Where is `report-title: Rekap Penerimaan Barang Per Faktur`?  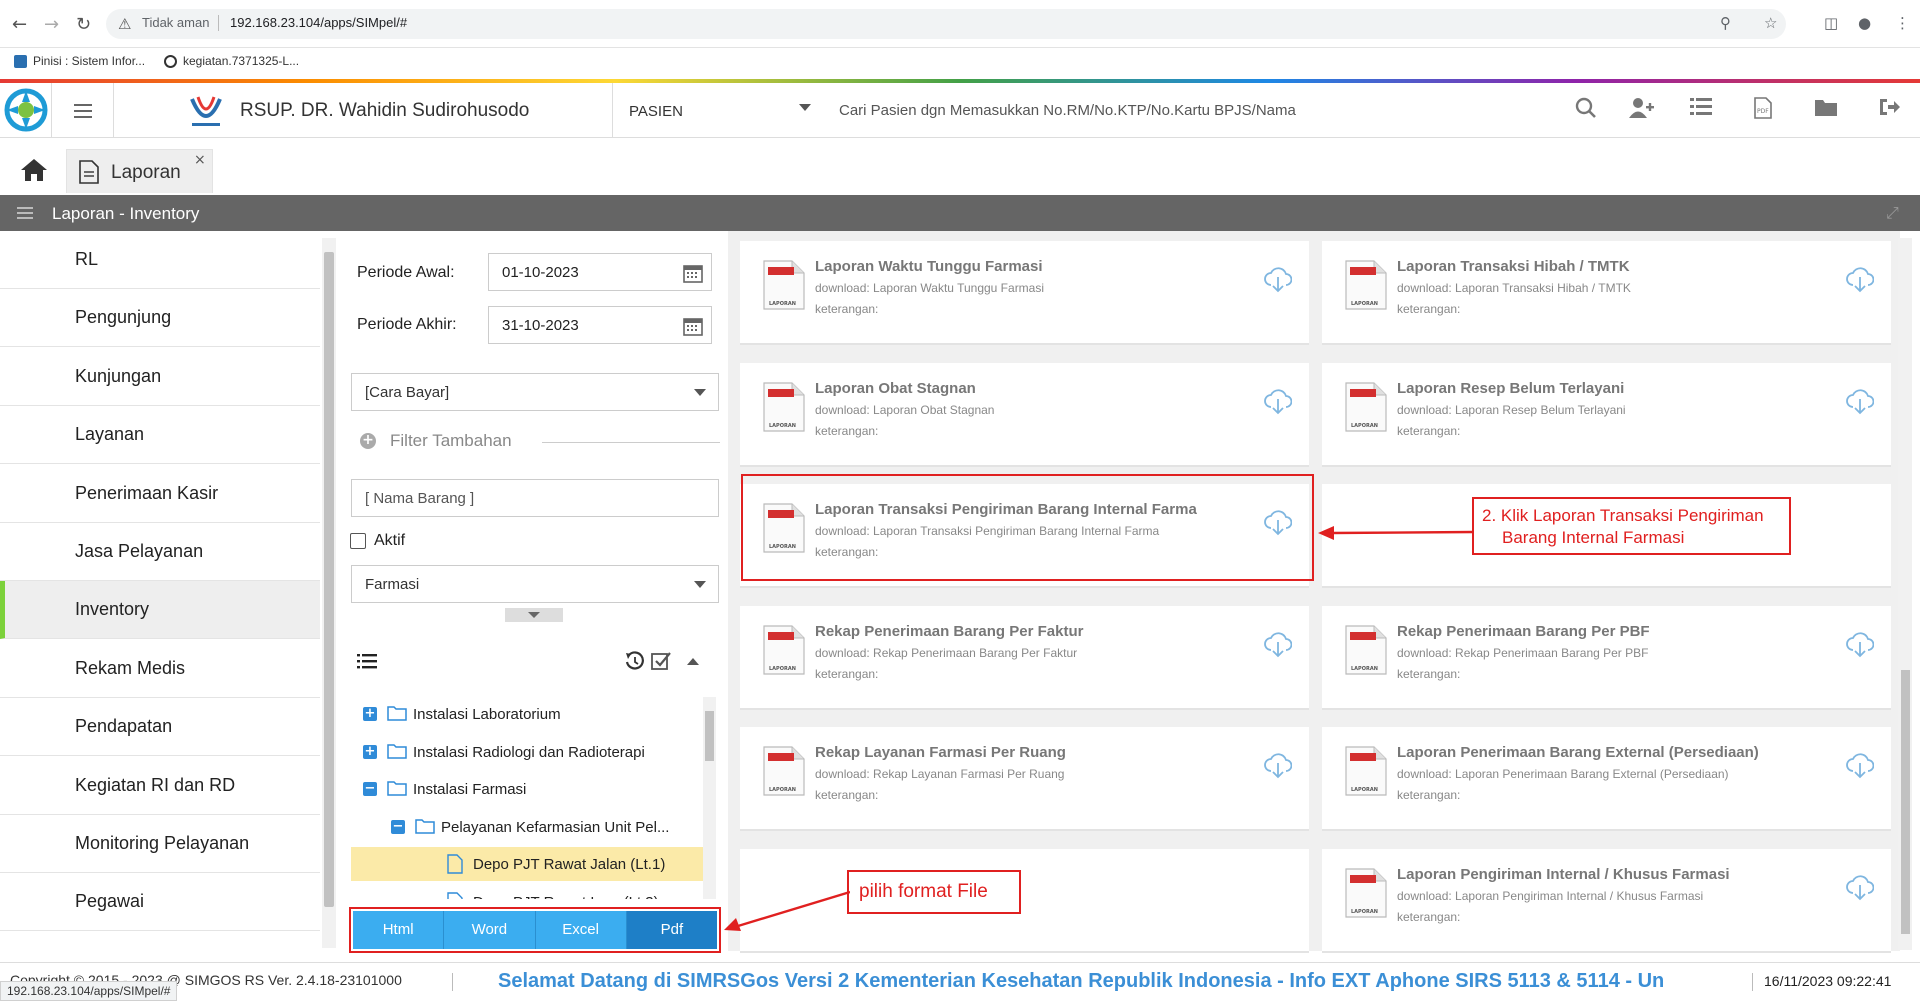 report-title: Rekap Penerimaan Barang Per Faktur is located at coordinates (949, 631).